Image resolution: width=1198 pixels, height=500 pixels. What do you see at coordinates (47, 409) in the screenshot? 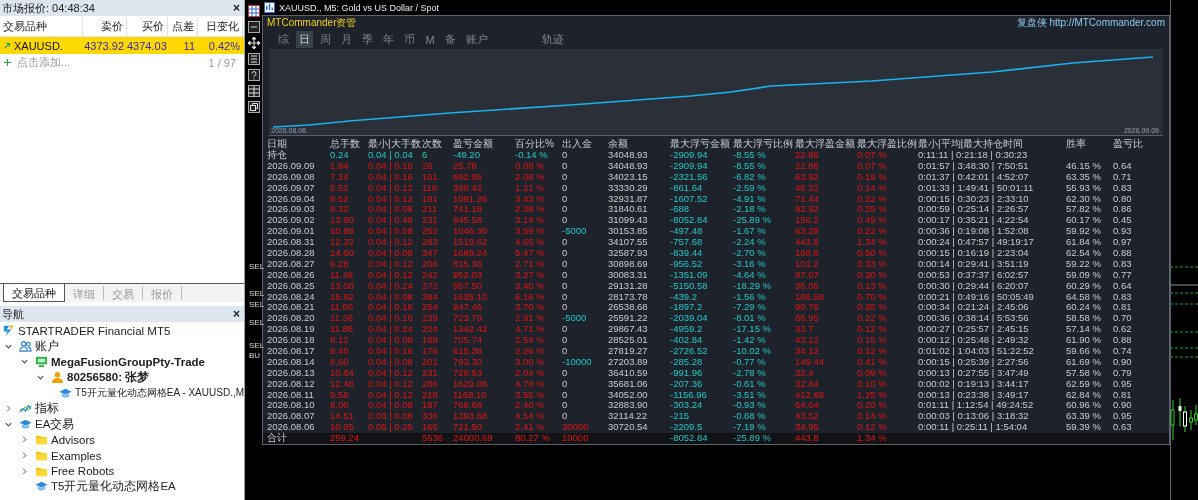
I see `tree-item: 指标` at bounding box center [47, 409].